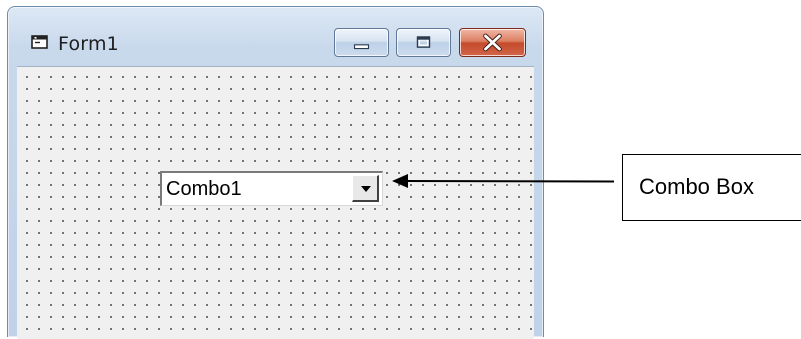 The image size is (801, 339). I want to click on close-icon, so click(492, 42).